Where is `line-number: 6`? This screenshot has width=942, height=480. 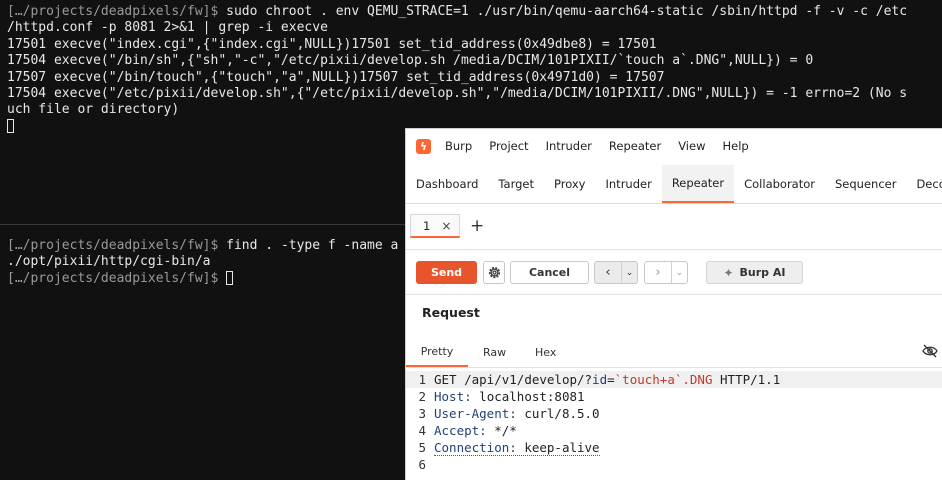 line-number: 6 is located at coordinates (422, 464).